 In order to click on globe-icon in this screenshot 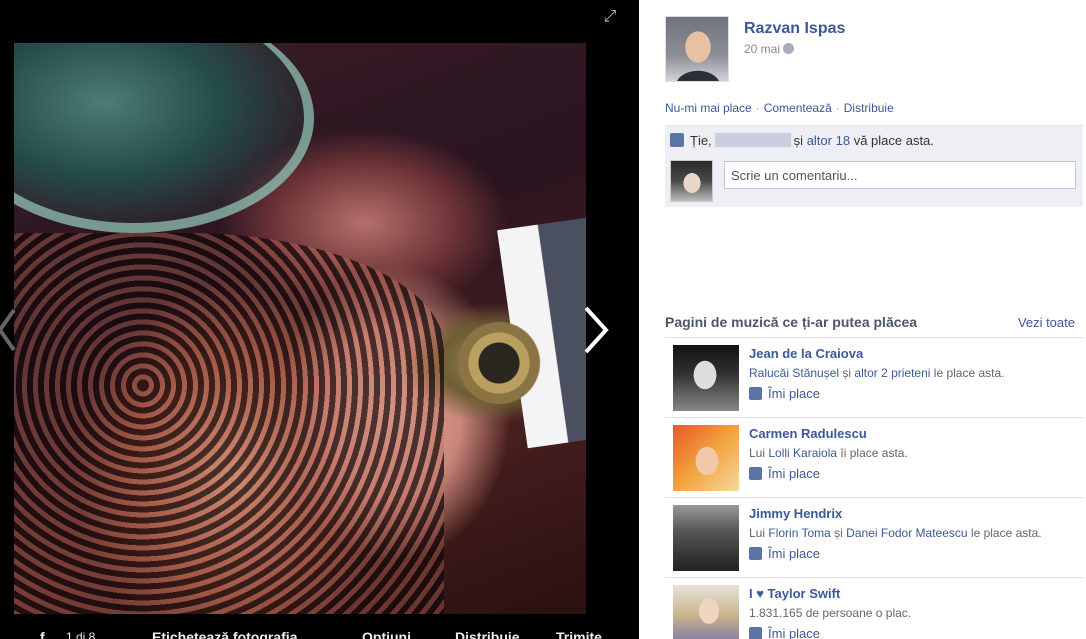, I will do `click(789, 48)`.